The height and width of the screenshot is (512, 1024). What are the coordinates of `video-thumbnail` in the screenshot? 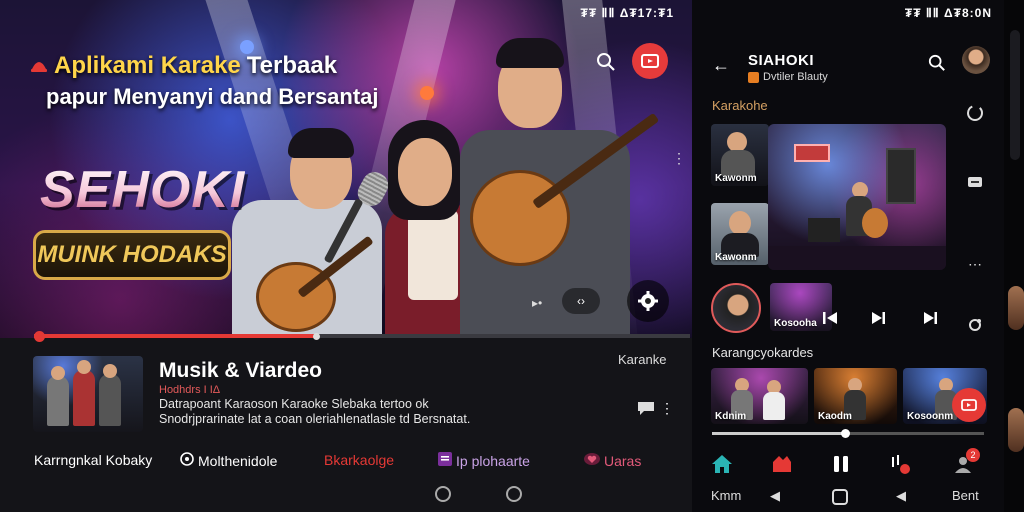 It's located at (88, 394).